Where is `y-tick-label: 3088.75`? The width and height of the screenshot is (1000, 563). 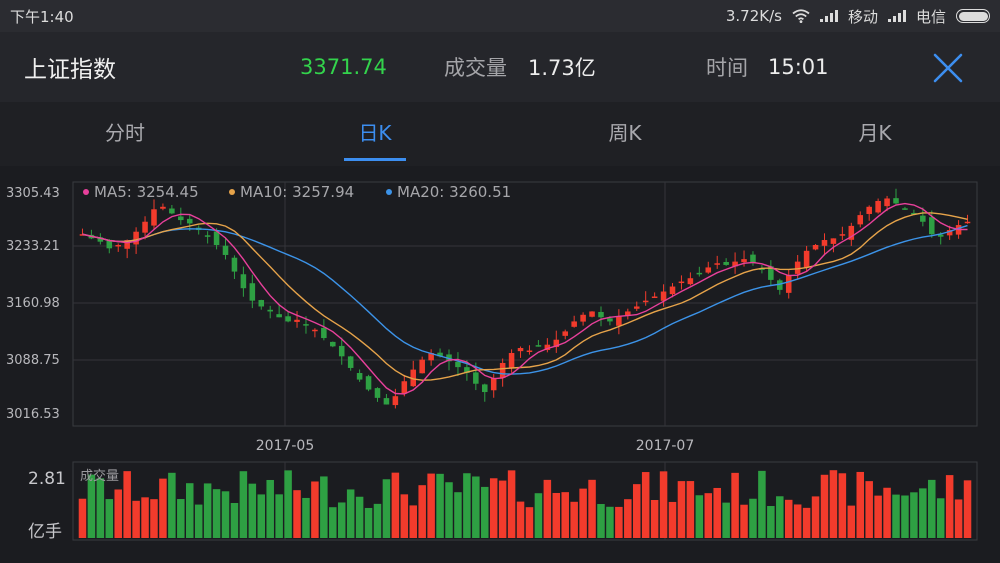 y-tick-label: 3088.75 is located at coordinates (33, 360).